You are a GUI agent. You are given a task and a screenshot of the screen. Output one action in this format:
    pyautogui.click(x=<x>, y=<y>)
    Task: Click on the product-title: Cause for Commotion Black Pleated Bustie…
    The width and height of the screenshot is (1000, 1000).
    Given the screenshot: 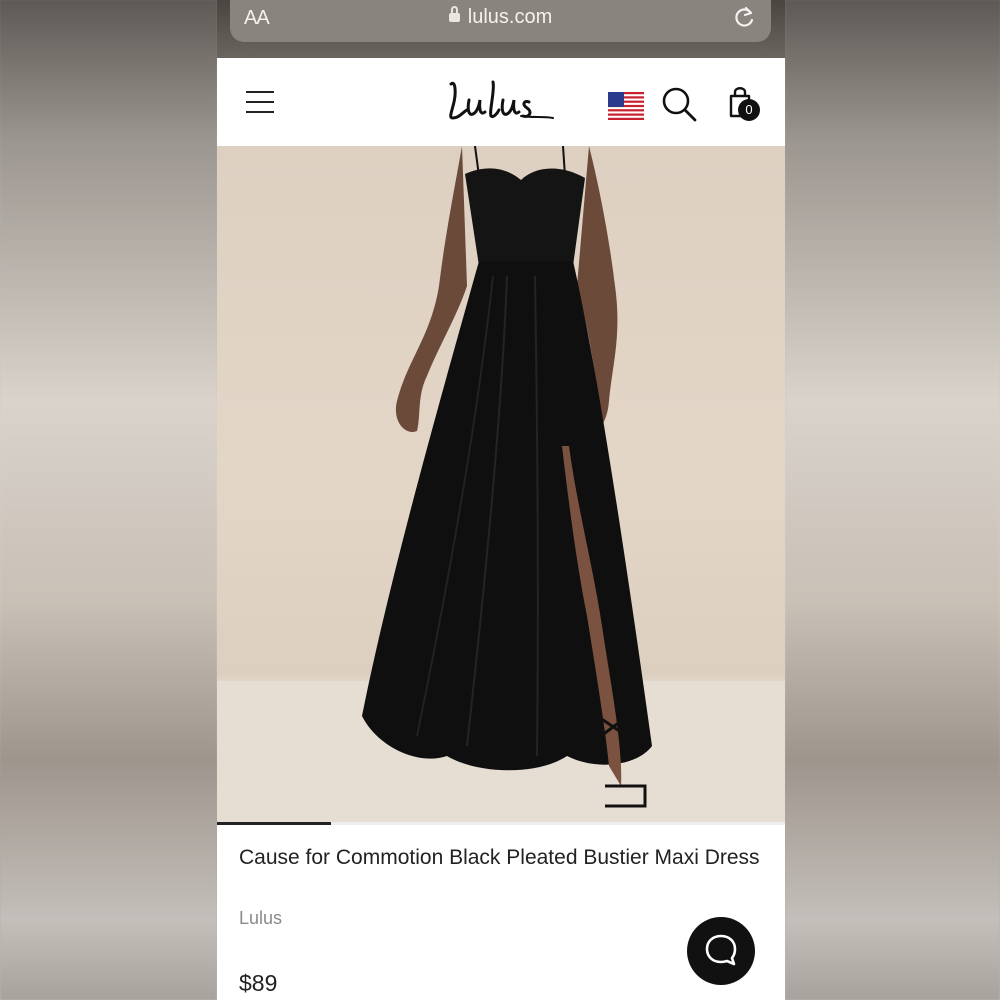 What is the action you would take?
    pyautogui.click(x=499, y=857)
    